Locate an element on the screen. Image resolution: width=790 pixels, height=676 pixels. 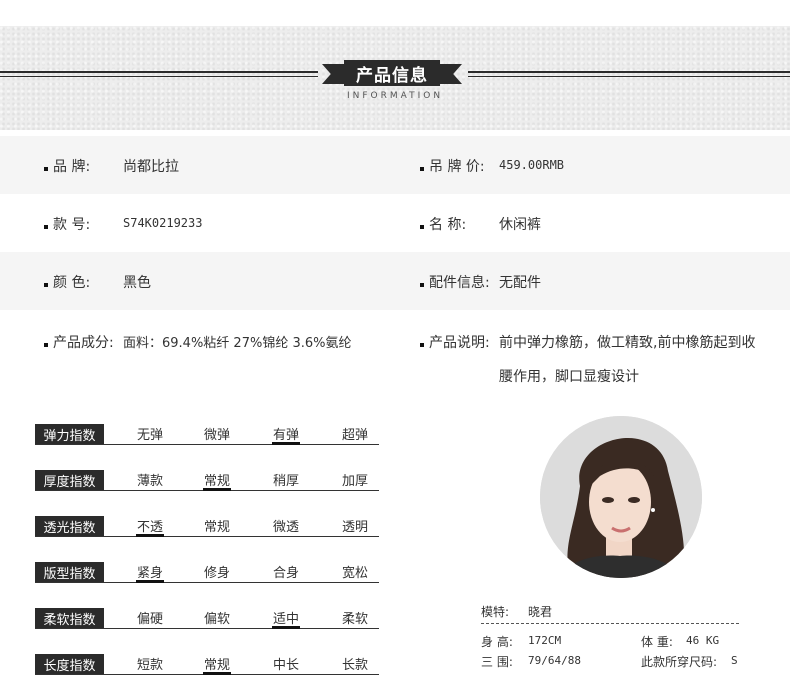
index-option: 柔软 is located at coordinates (354, 619).